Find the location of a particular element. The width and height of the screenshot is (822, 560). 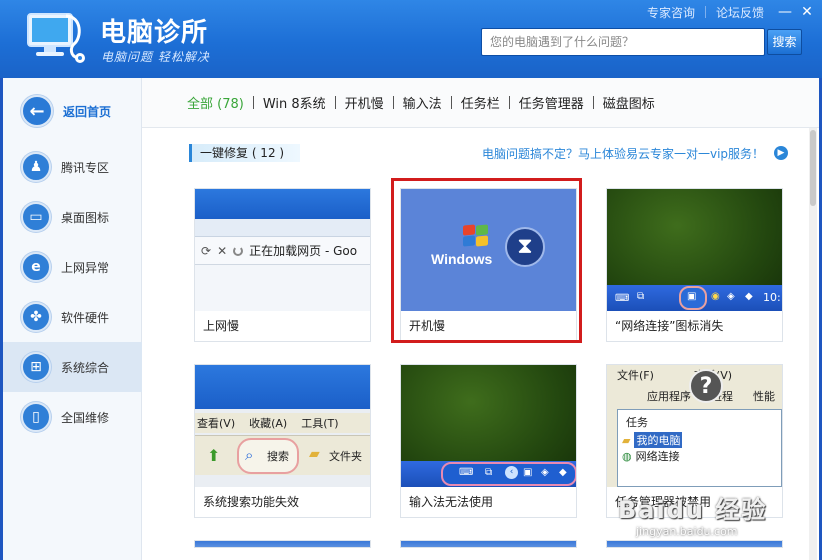

taskbar: ⌨ ⧉ ‹ ▣ ◈ ◆ is located at coordinates (488, 474).